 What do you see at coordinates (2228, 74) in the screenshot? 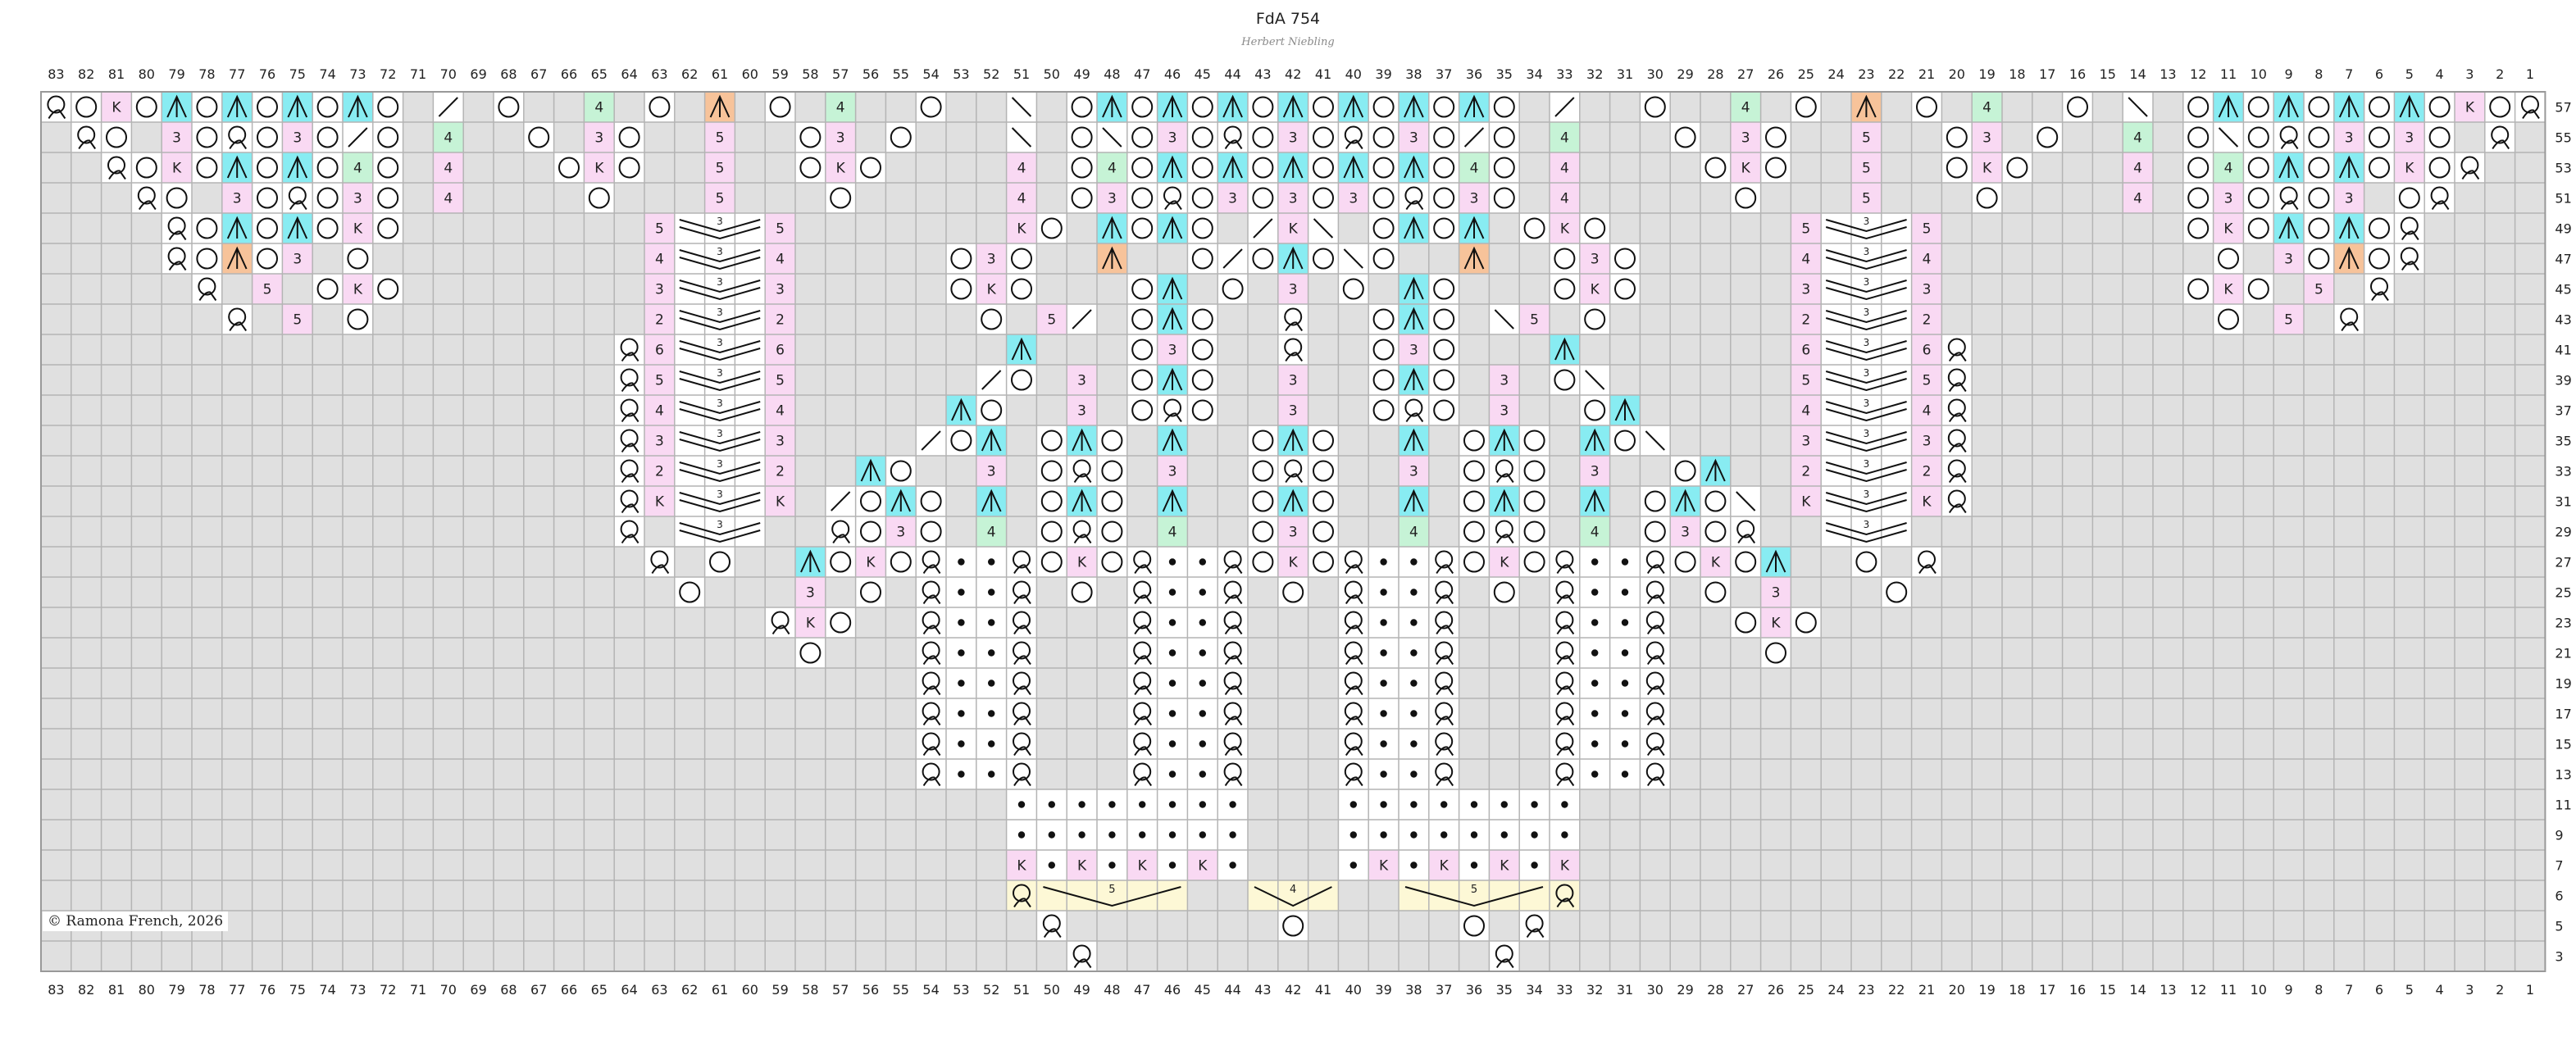
I see `column-number: 11` at bounding box center [2228, 74].